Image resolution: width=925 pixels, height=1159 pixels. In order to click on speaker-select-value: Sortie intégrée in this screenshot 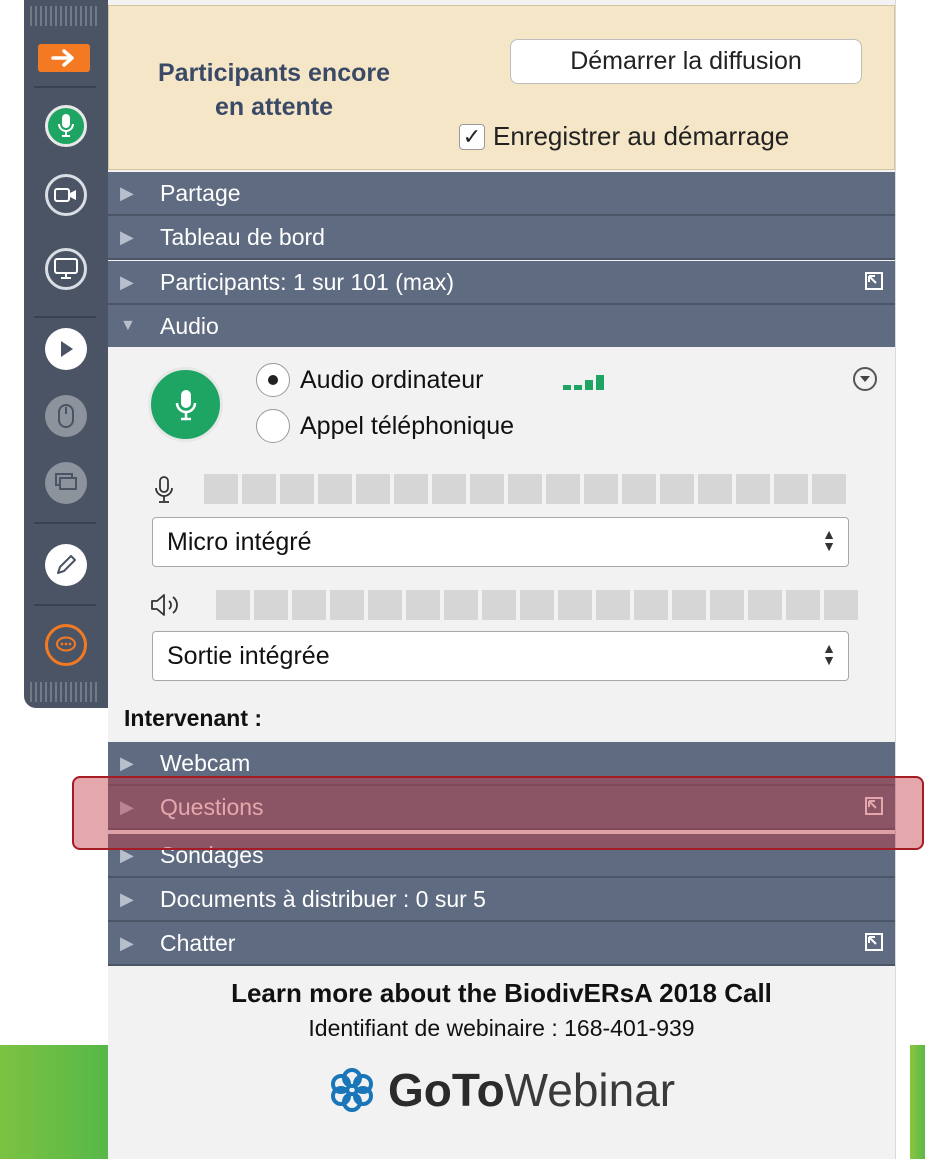, I will do `click(248, 655)`.